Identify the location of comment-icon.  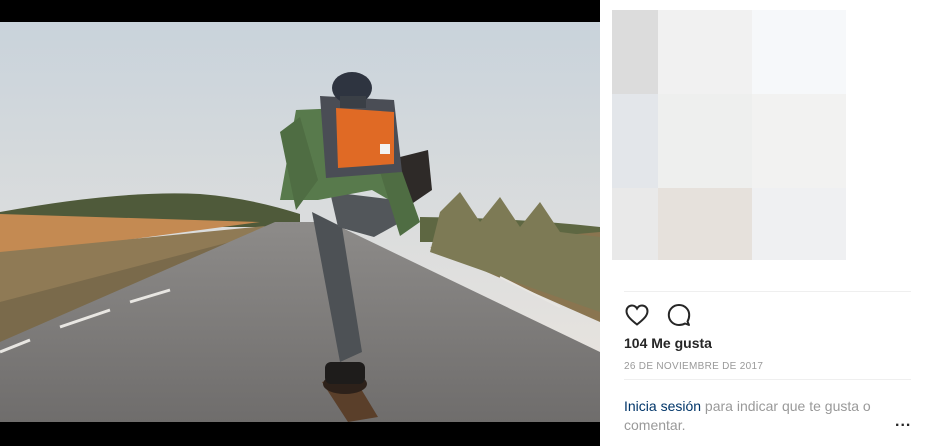
(679, 315).